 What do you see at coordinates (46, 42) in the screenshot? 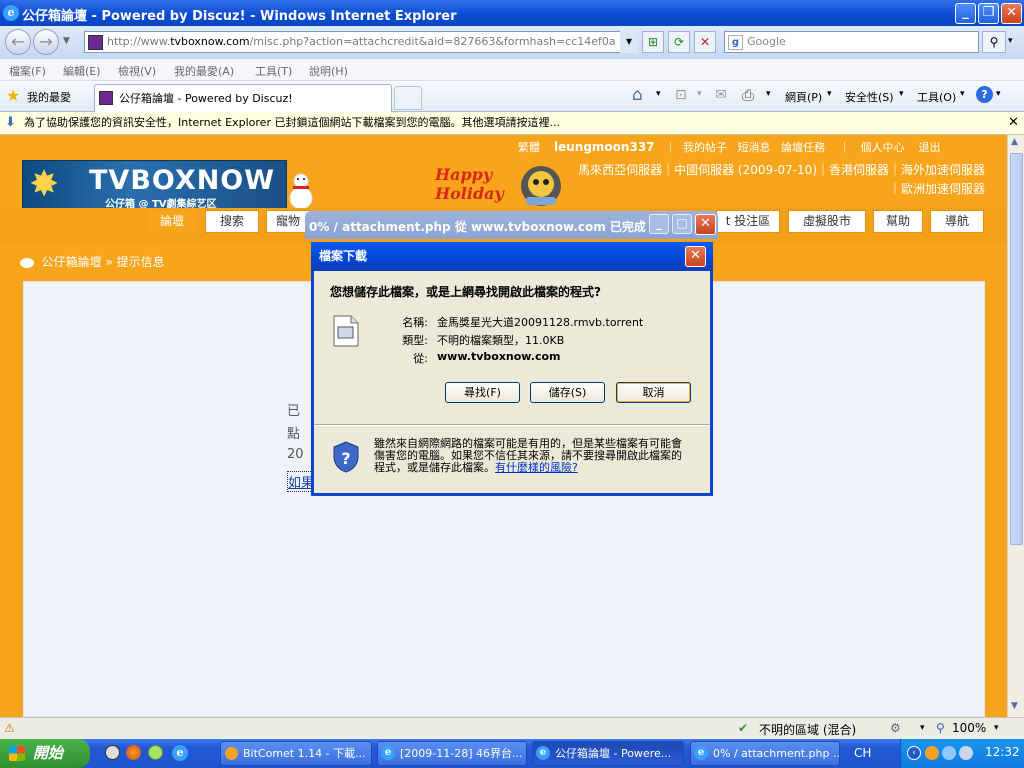
I see `forward-button: →` at bounding box center [46, 42].